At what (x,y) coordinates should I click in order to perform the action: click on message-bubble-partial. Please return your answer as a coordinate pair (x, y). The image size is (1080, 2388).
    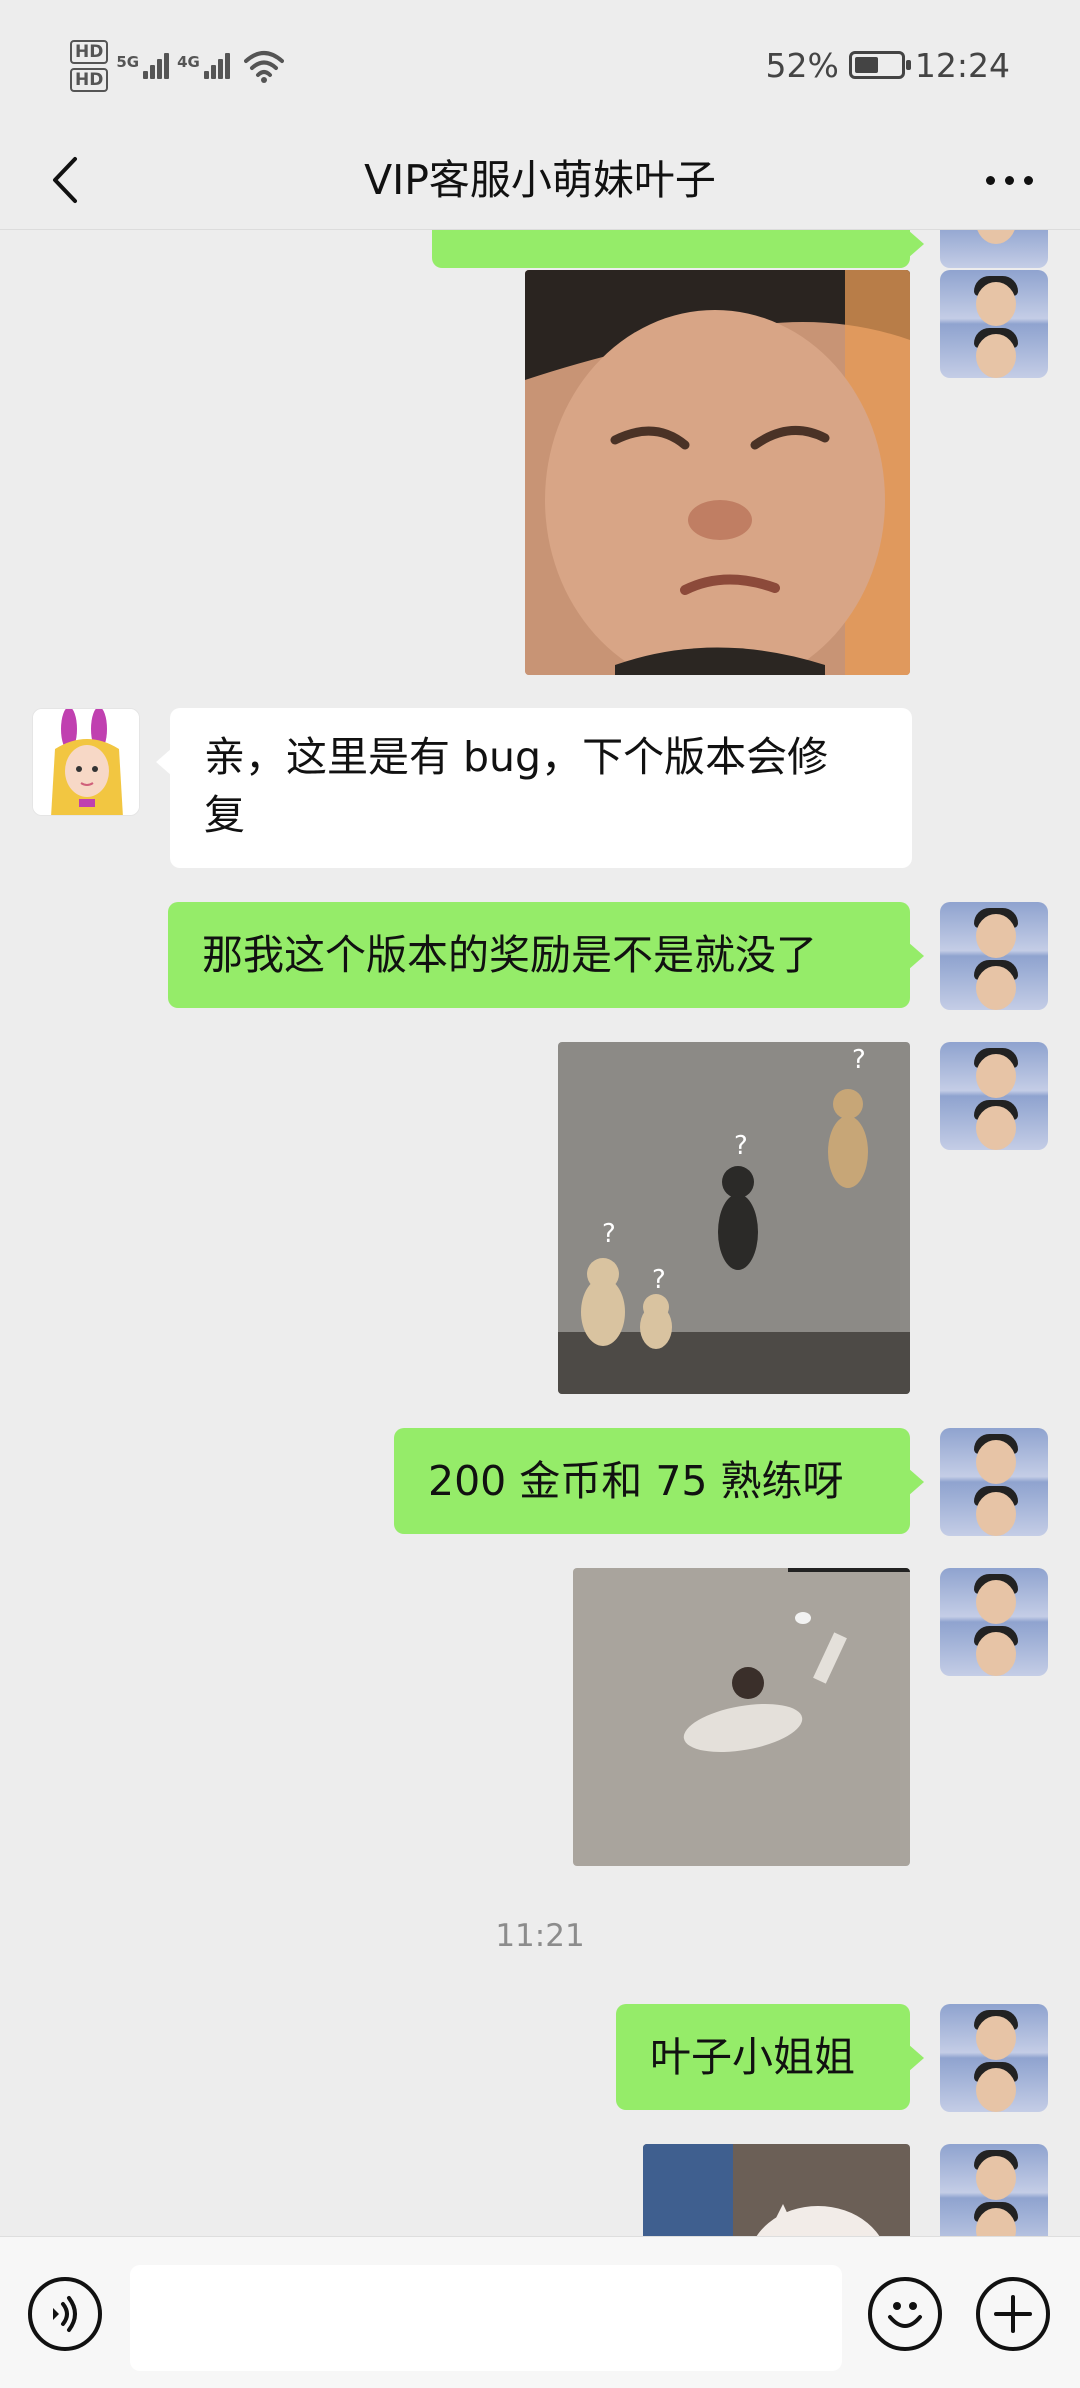
    Looking at the image, I should click on (678, 249).